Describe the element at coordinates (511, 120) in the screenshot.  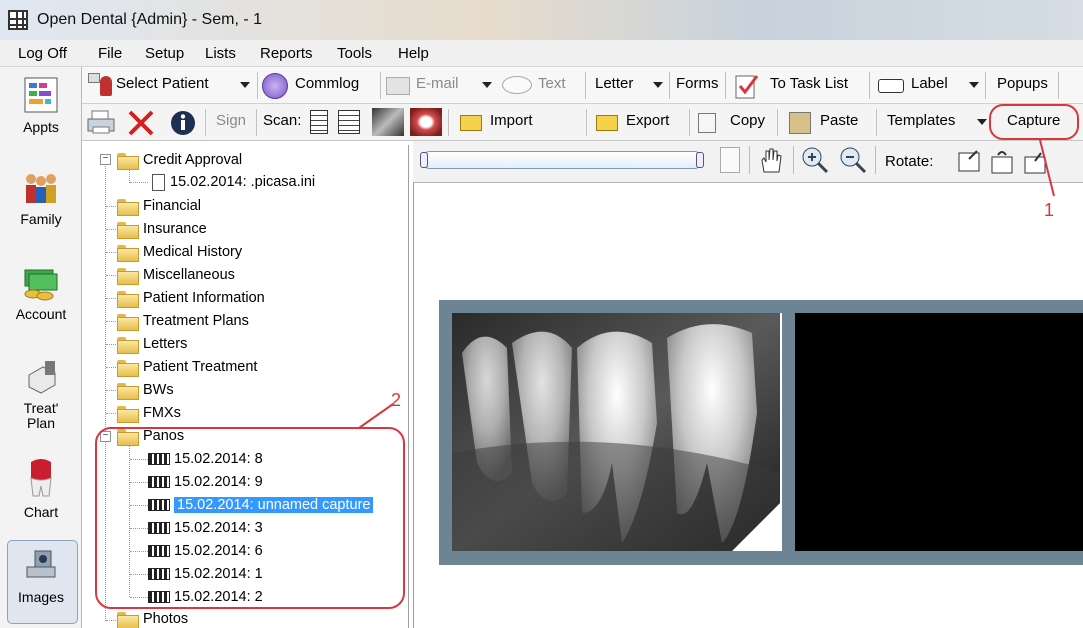
I see `import-button: Import` at that location.